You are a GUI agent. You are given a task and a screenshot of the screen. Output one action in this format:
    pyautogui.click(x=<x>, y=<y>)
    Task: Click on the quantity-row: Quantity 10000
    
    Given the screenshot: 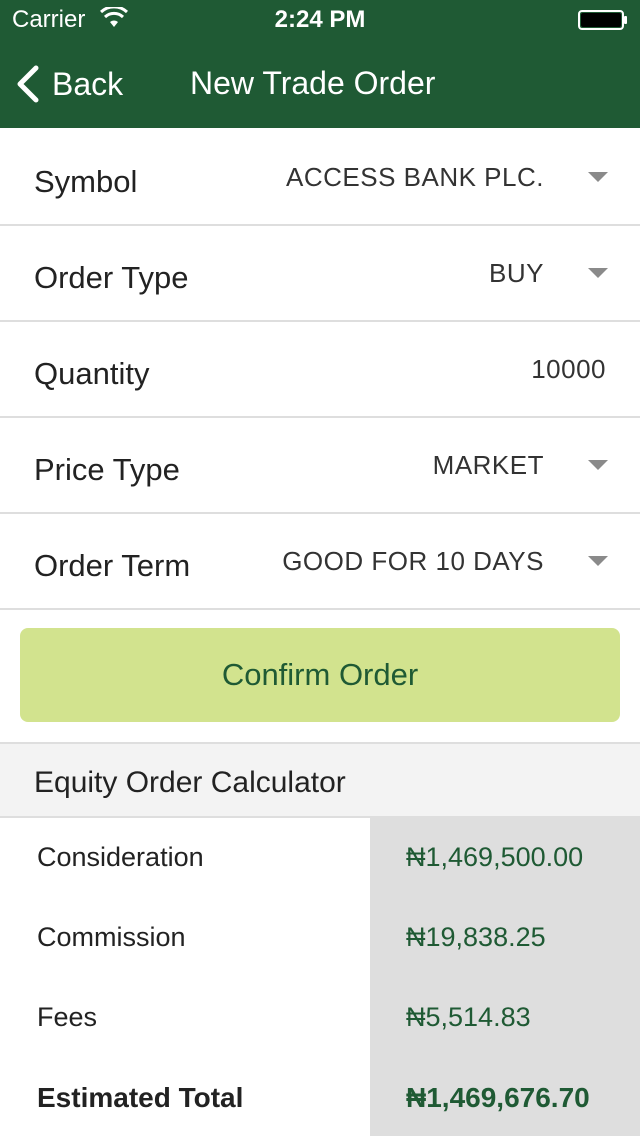 What is the action you would take?
    pyautogui.click(x=320, y=370)
    